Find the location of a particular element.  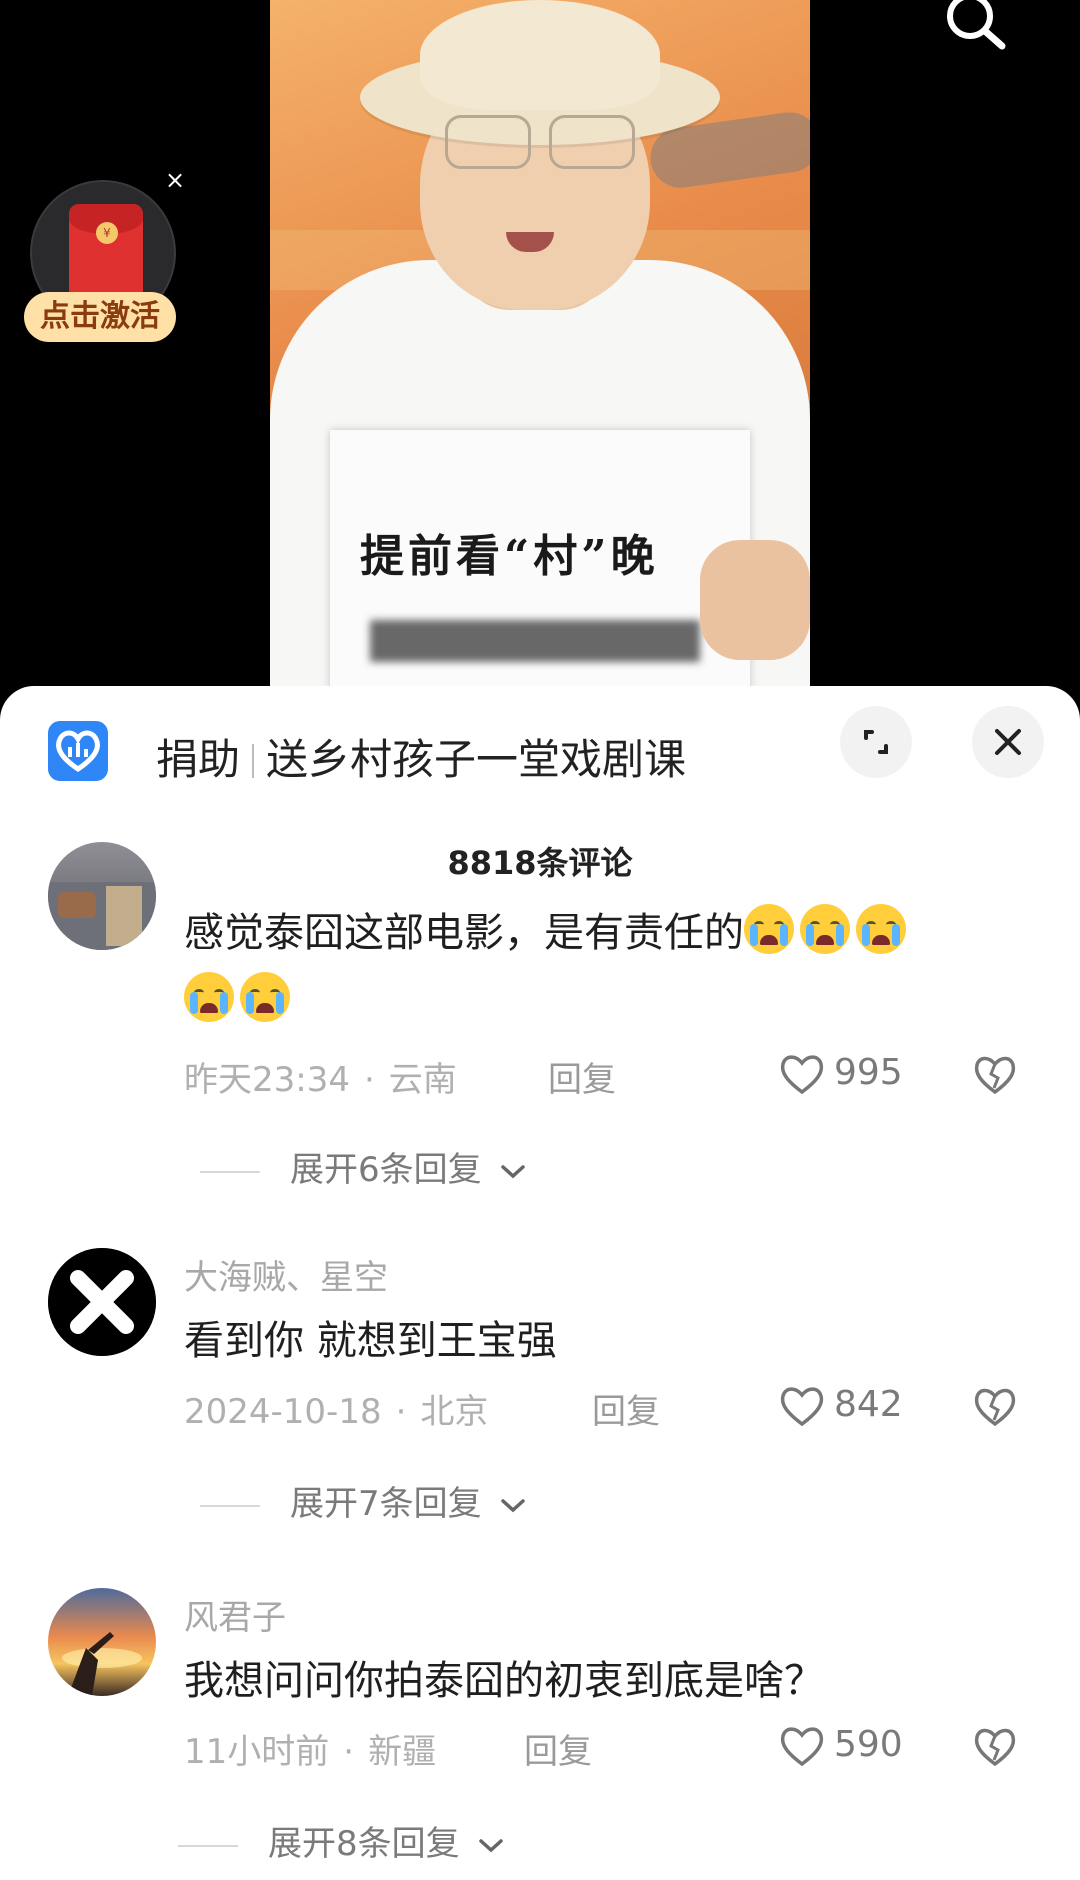

activate-button: 点击激活 is located at coordinates (100, 317).